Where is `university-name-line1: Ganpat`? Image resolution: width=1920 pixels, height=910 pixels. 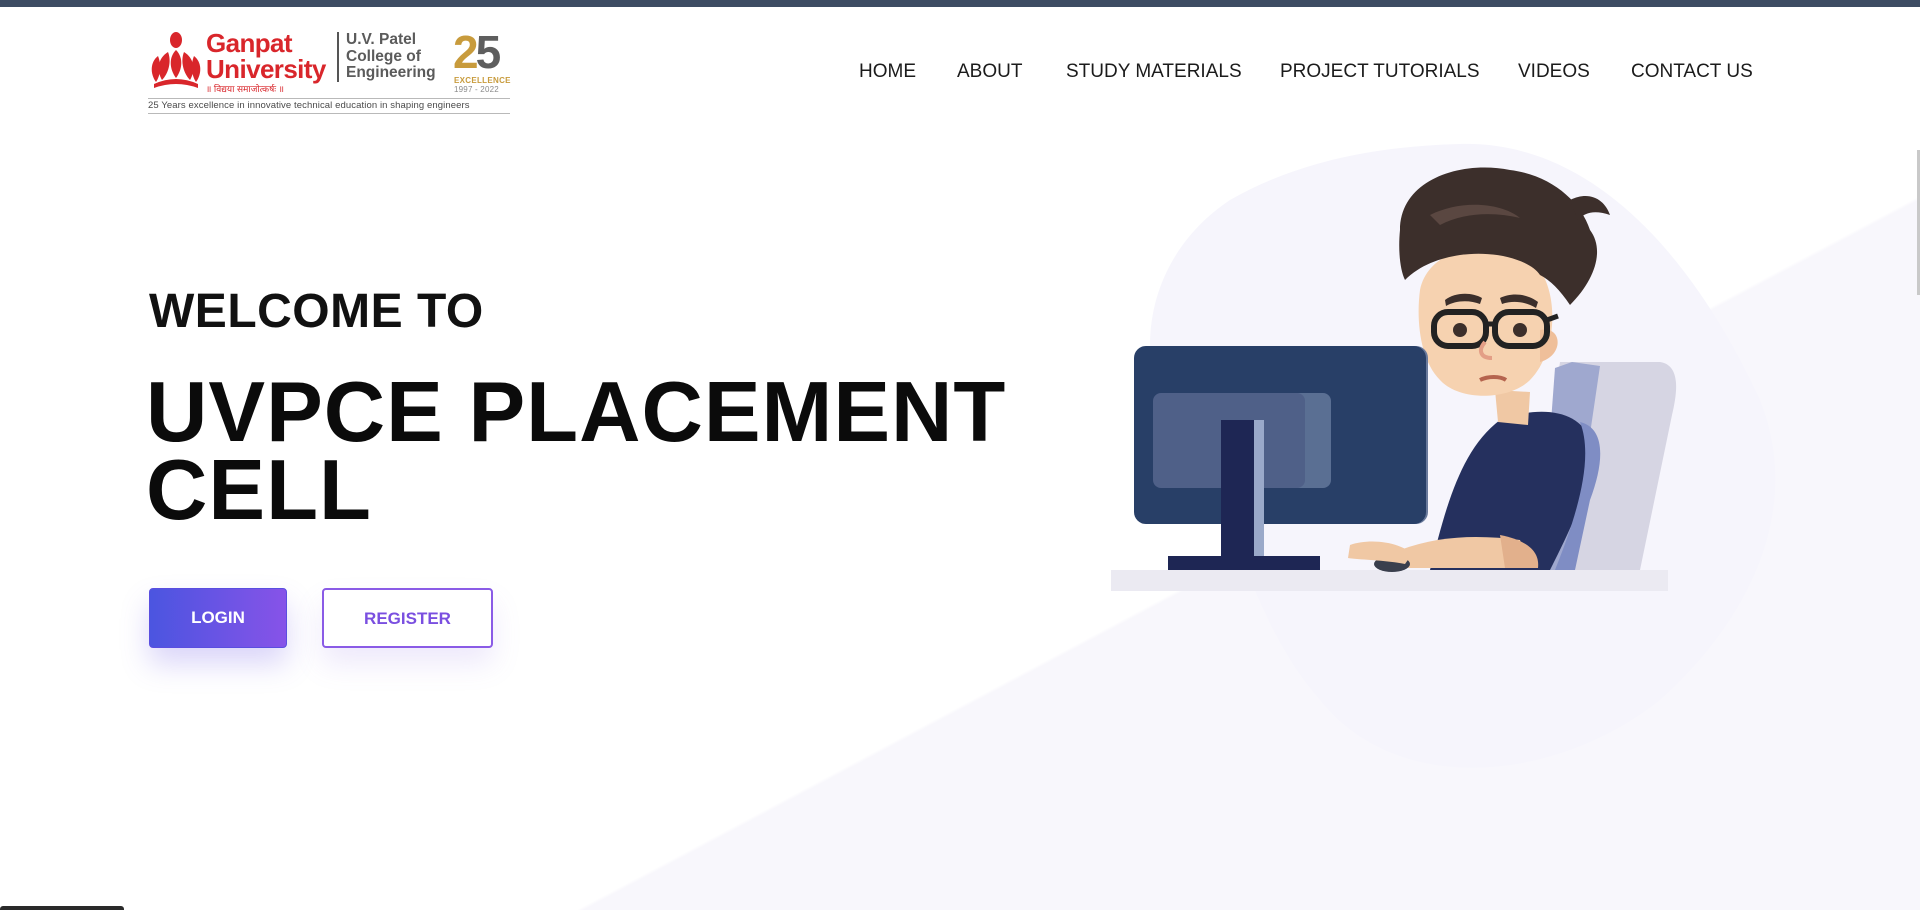 university-name-line1: Ganpat is located at coordinates (249, 43).